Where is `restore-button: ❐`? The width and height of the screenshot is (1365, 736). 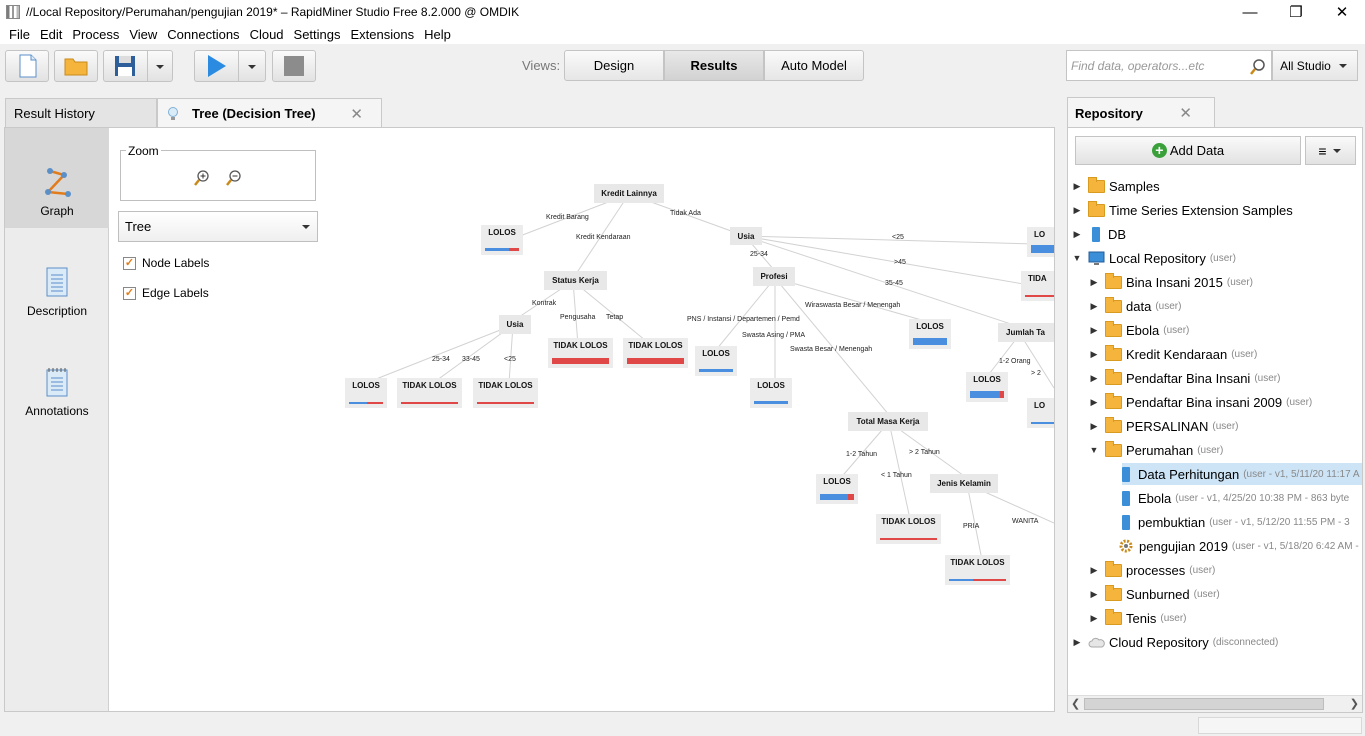 restore-button: ❐ is located at coordinates (1296, 12).